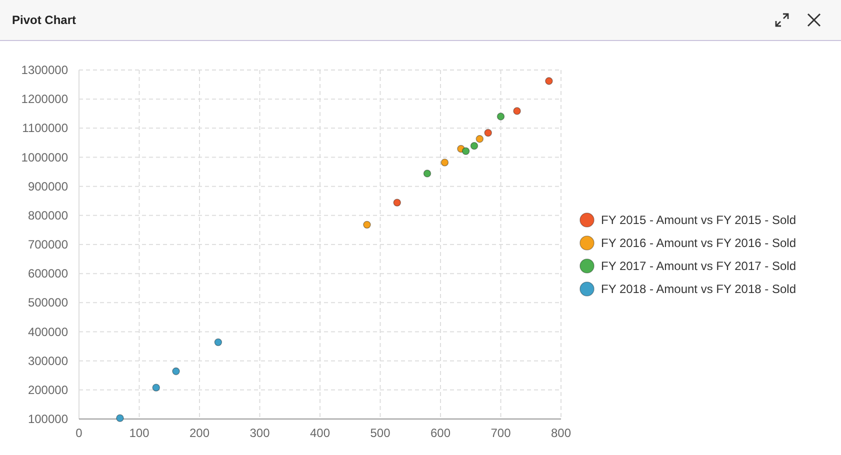 Image resolution: width=841 pixels, height=455 pixels. Describe the element at coordinates (698, 266) in the screenshot. I see `legend-label: FY 2017 - Amount vs FY 2017 - Sold` at that location.